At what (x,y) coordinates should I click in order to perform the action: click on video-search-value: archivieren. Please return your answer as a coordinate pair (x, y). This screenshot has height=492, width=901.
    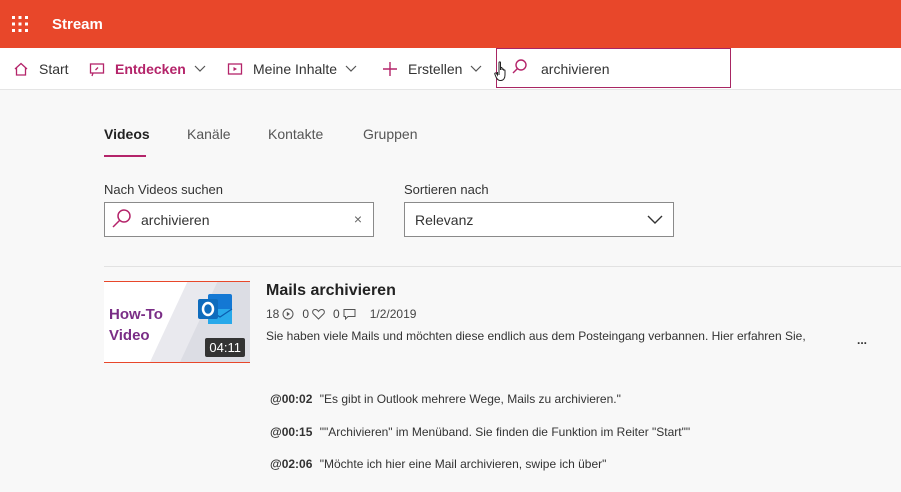
    Looking at the image, I should click on (175, 220).